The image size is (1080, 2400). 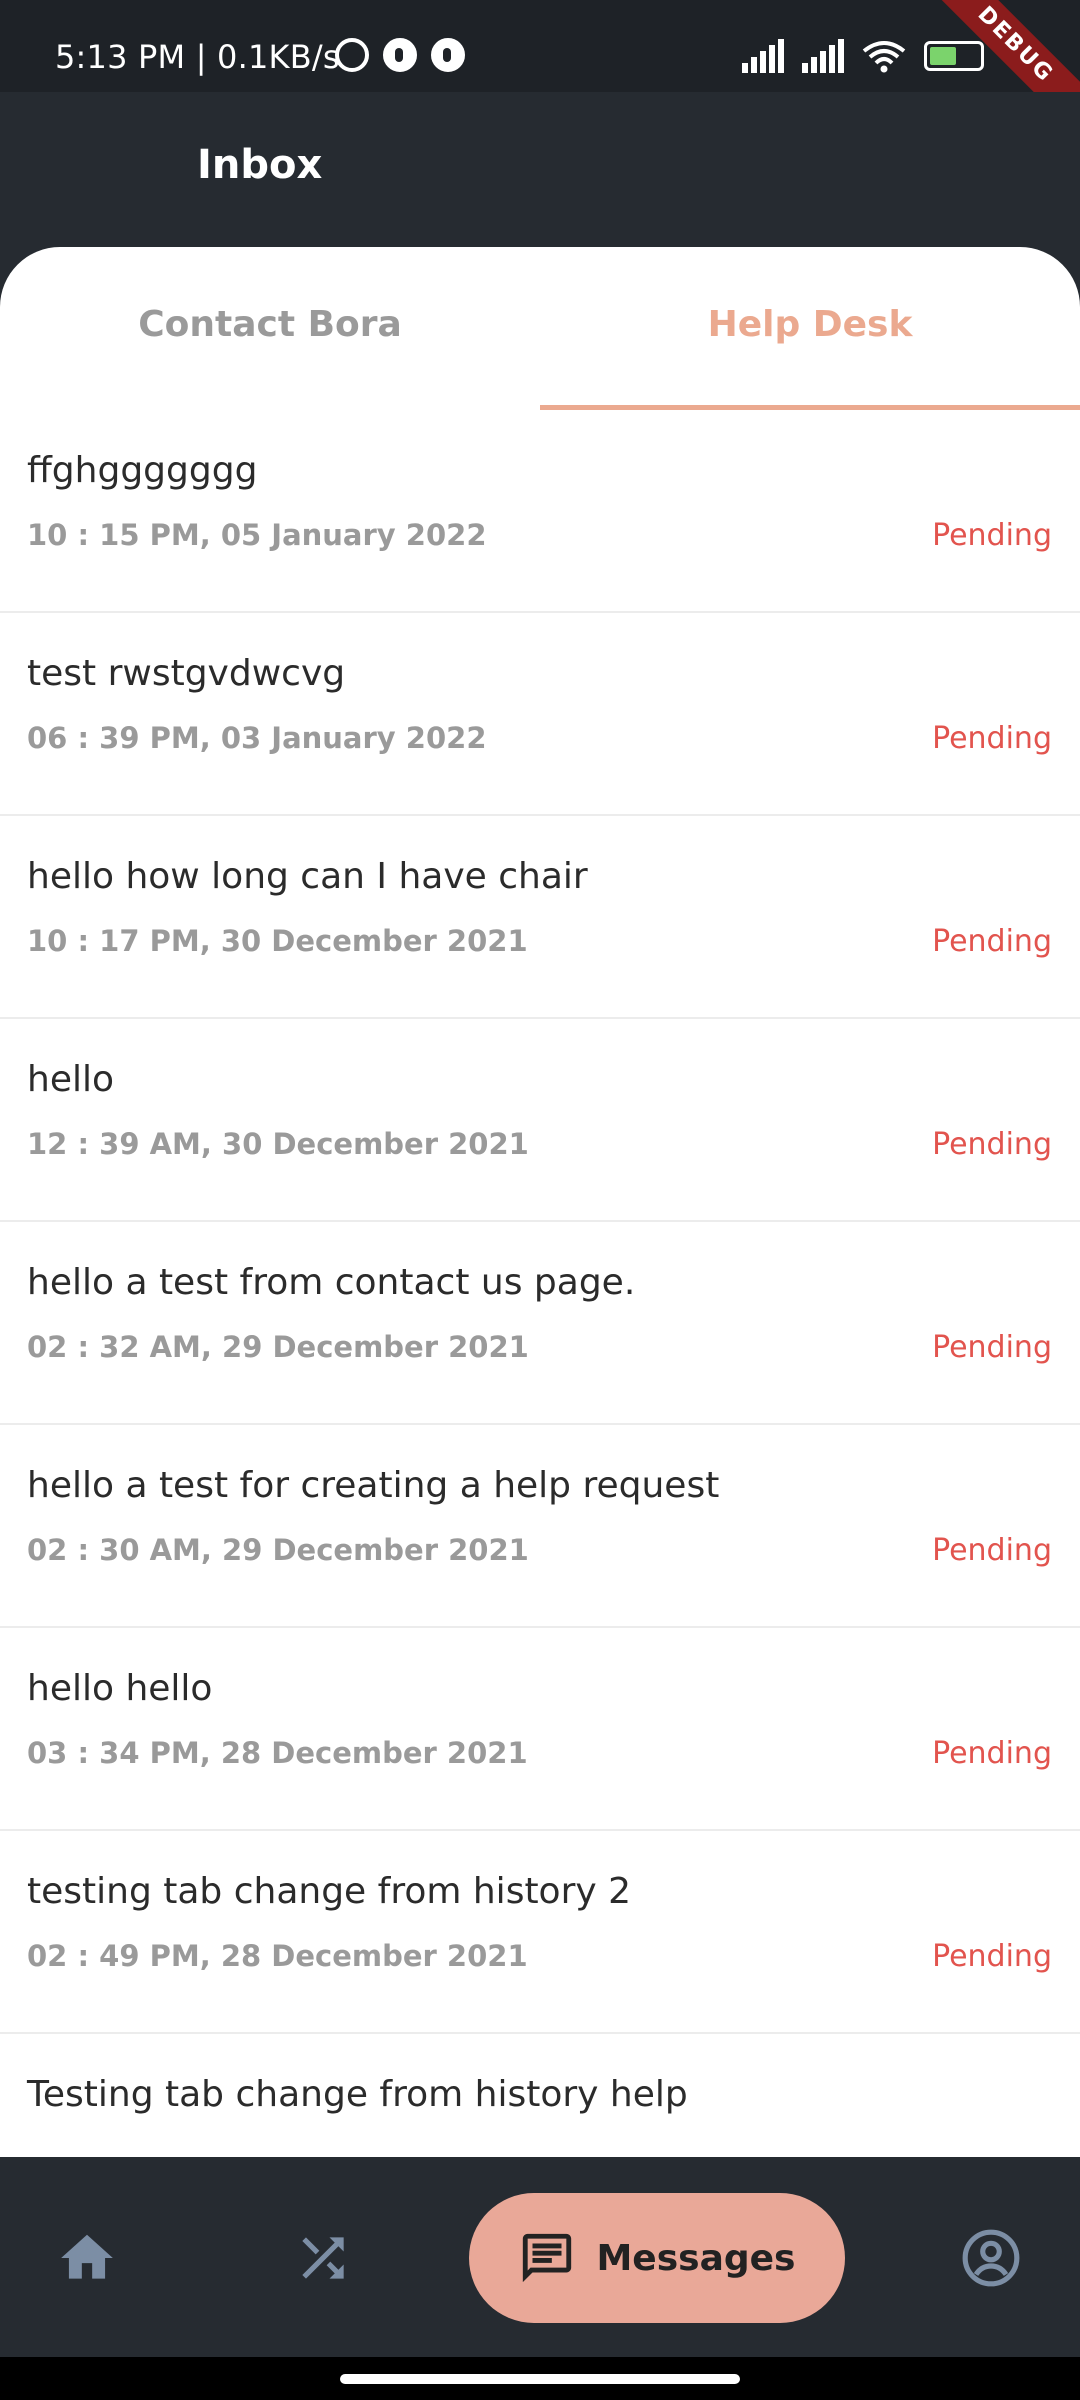 I want to click on message-title: hello a test from contact us page., so click(x=331, y=1282).